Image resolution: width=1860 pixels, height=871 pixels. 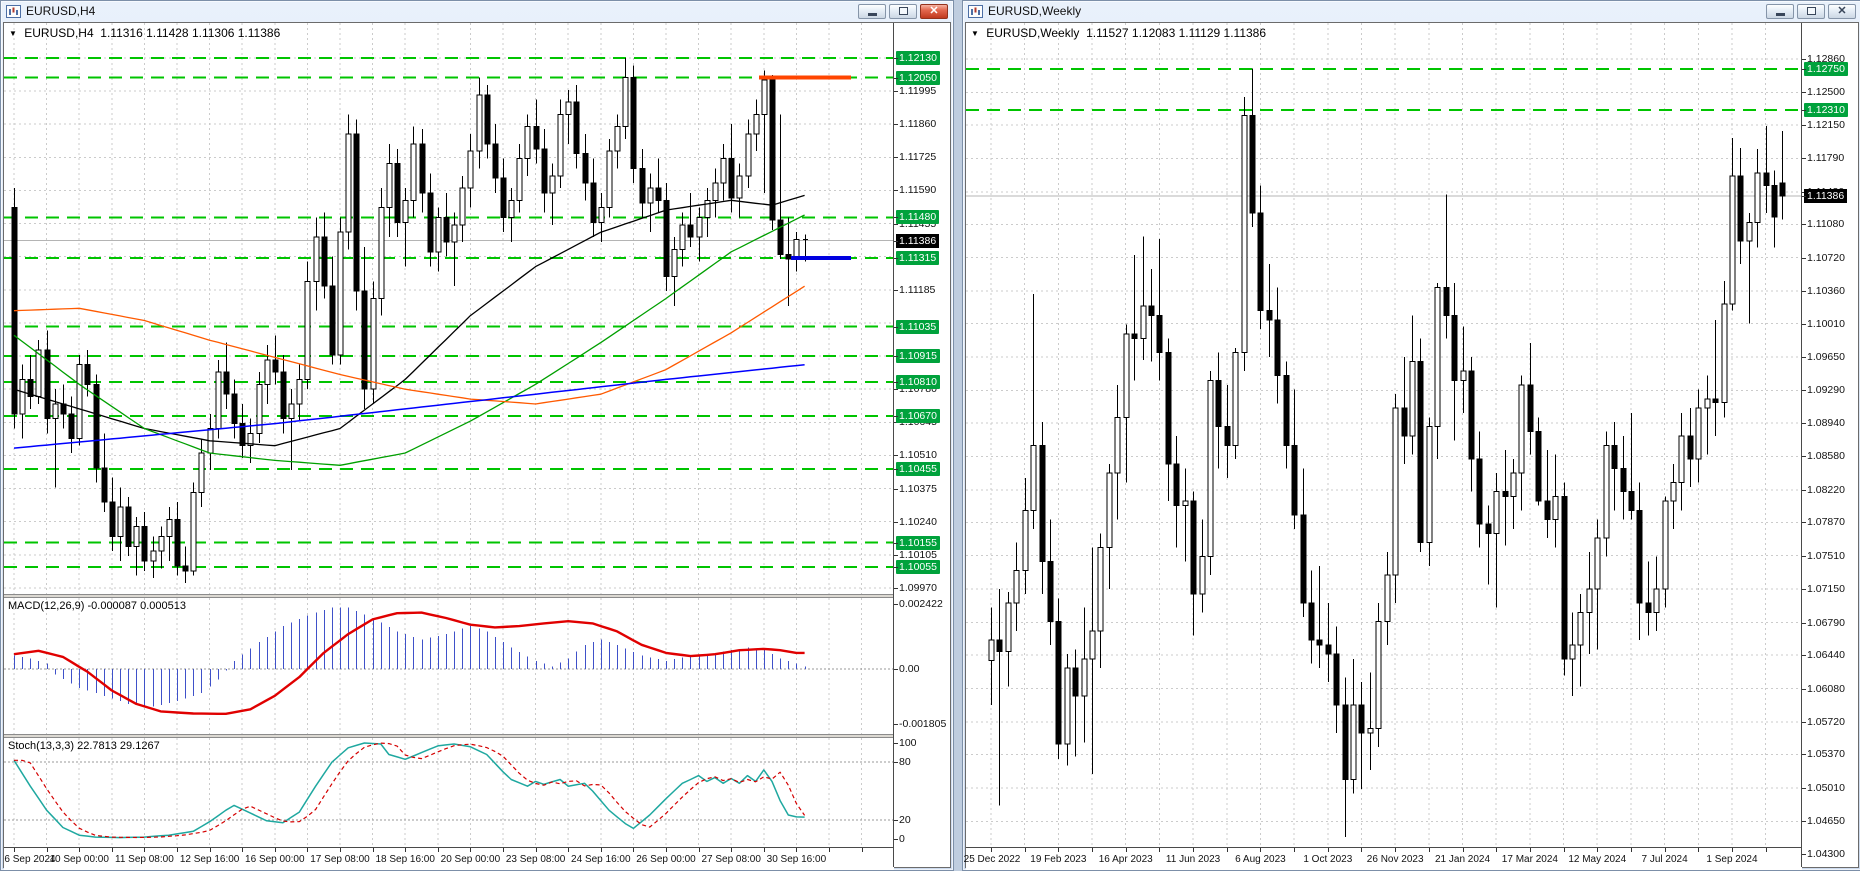 I want to click on price-level-label: 1.12750, so click(x=1826, y=69).